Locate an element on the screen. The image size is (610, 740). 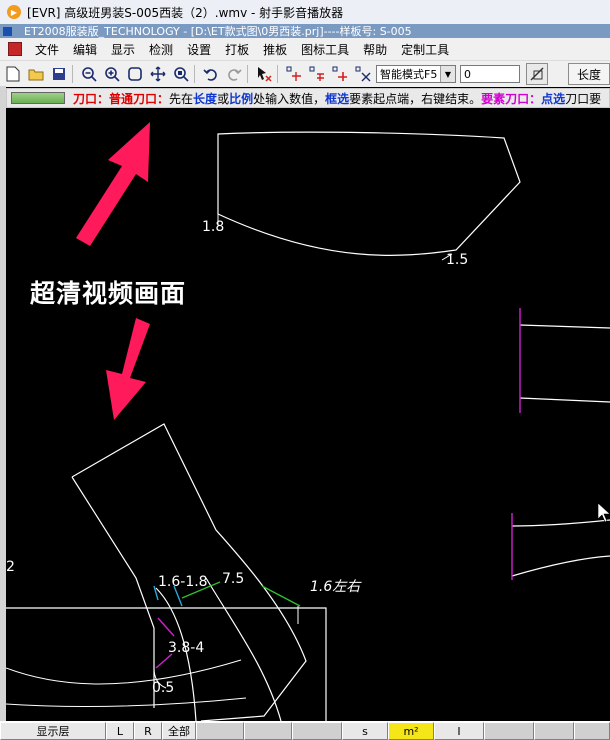
l-button: L is located at coordinates (120, 731).